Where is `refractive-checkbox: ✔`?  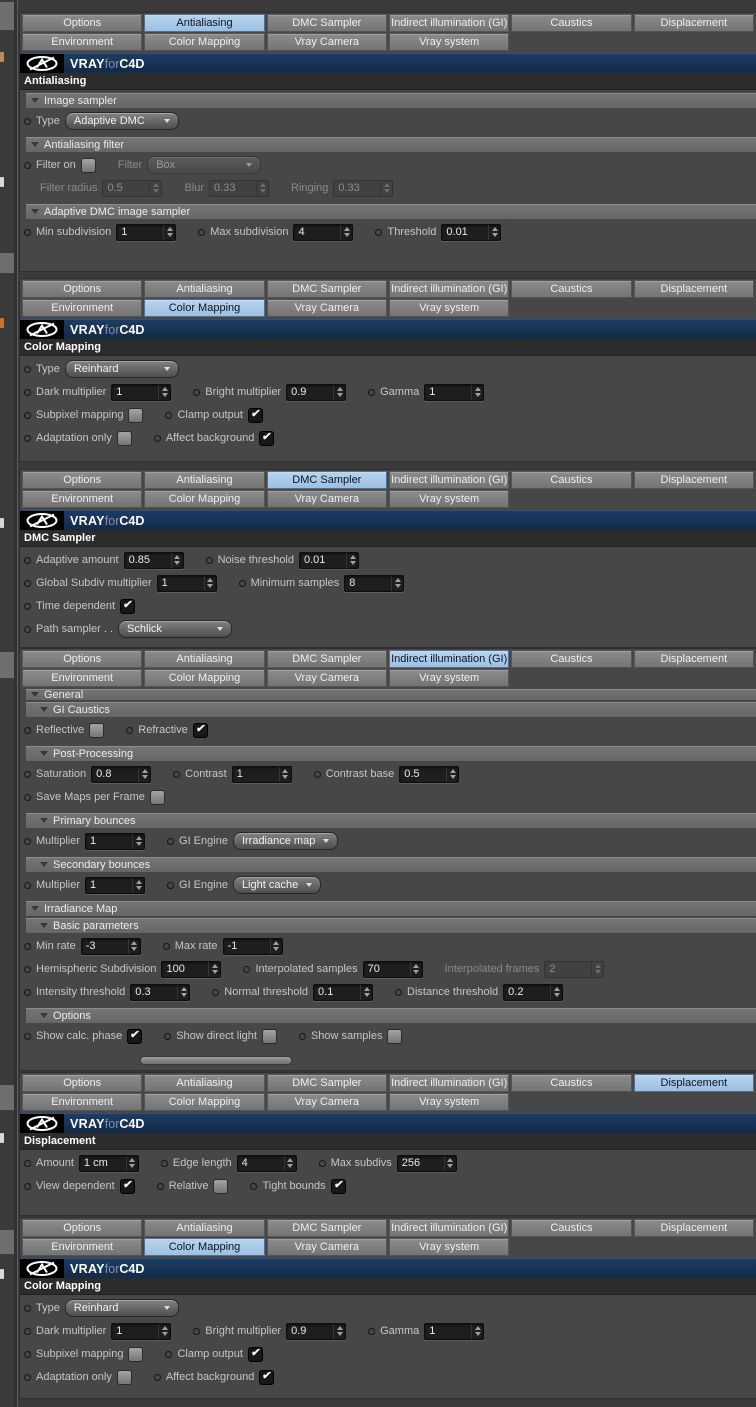
refractive-checkbox: ✔ is located at coordinates (200, 730).